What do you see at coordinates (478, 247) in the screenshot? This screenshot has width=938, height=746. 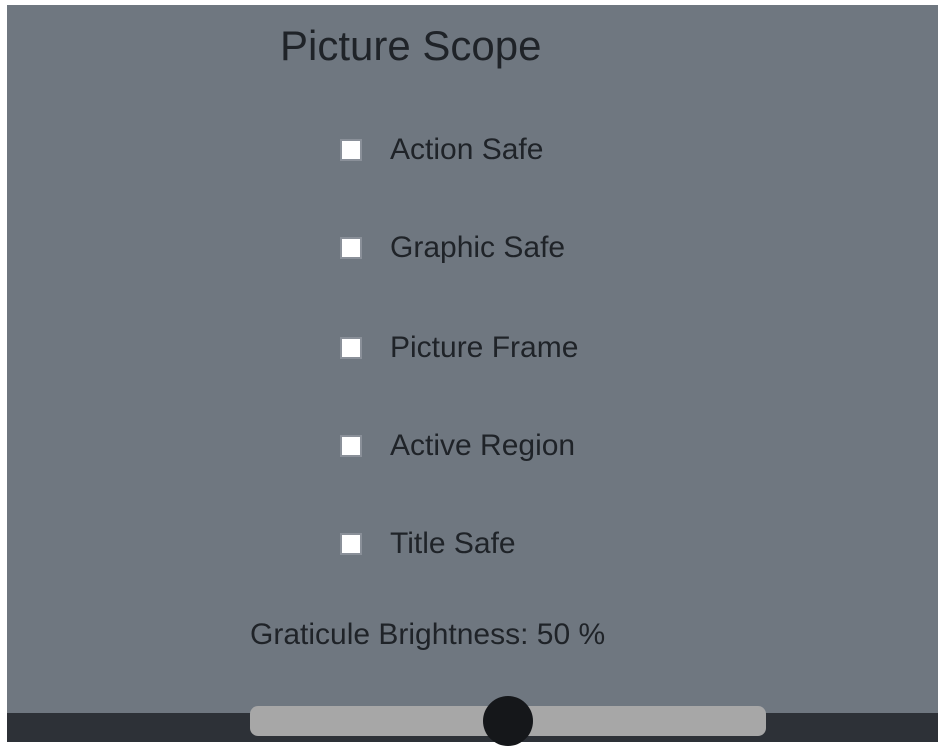 I see `graphic-safe-label: Graphic Safe` at bounding box center [478, 247].